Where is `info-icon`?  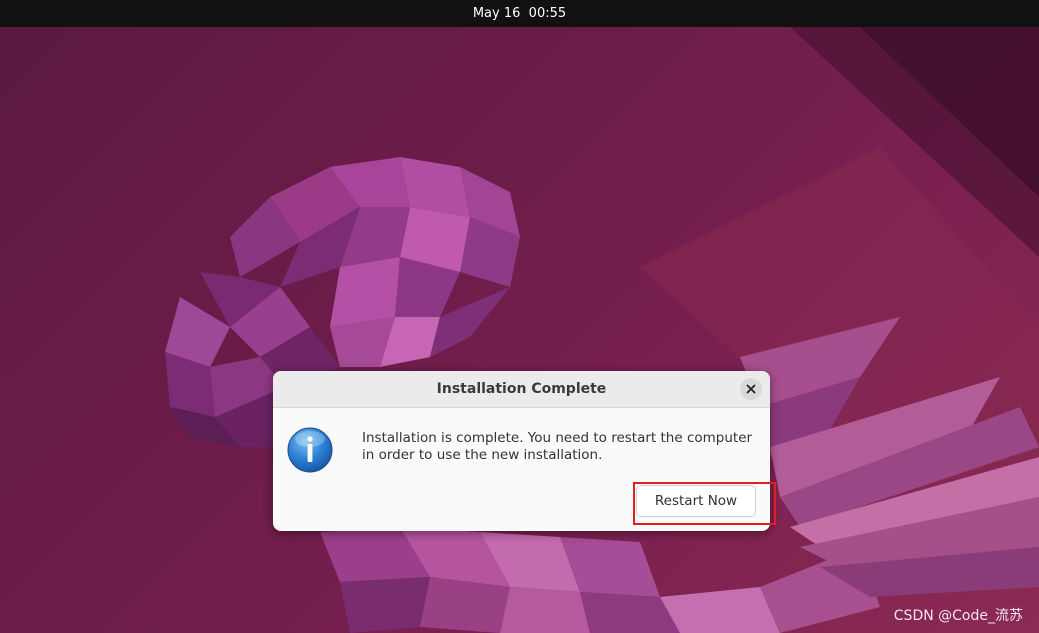 info-icon is located at coordinates (310, 450).